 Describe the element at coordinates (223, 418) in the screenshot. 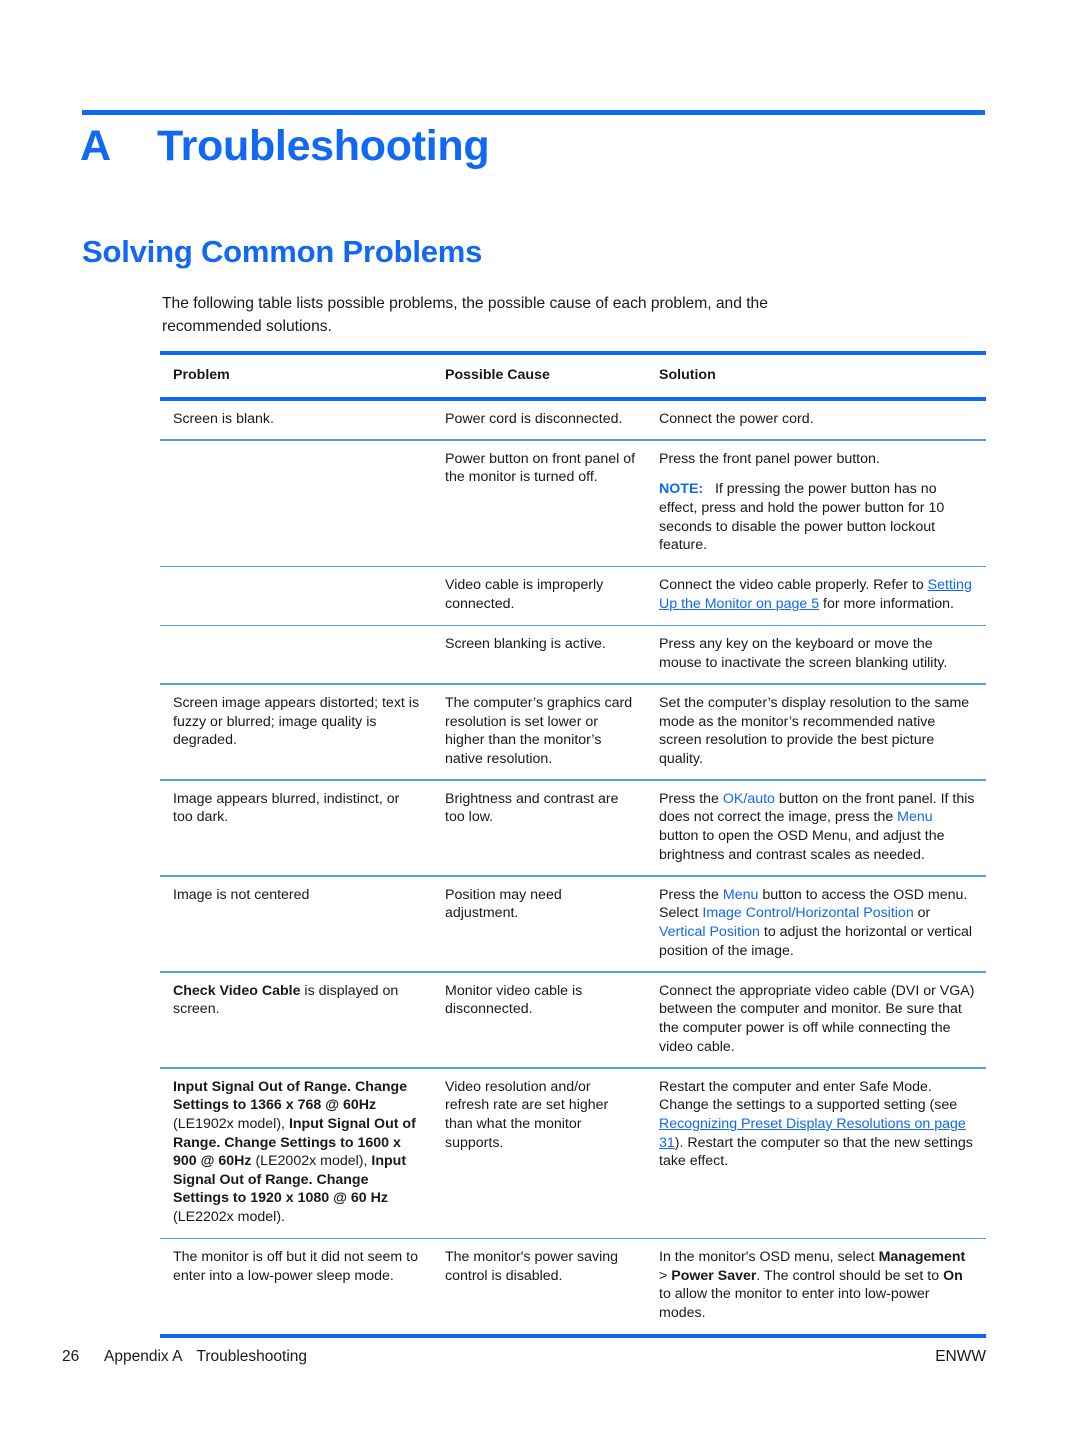

I see `cell-problem: Screen is blank.` at that location.